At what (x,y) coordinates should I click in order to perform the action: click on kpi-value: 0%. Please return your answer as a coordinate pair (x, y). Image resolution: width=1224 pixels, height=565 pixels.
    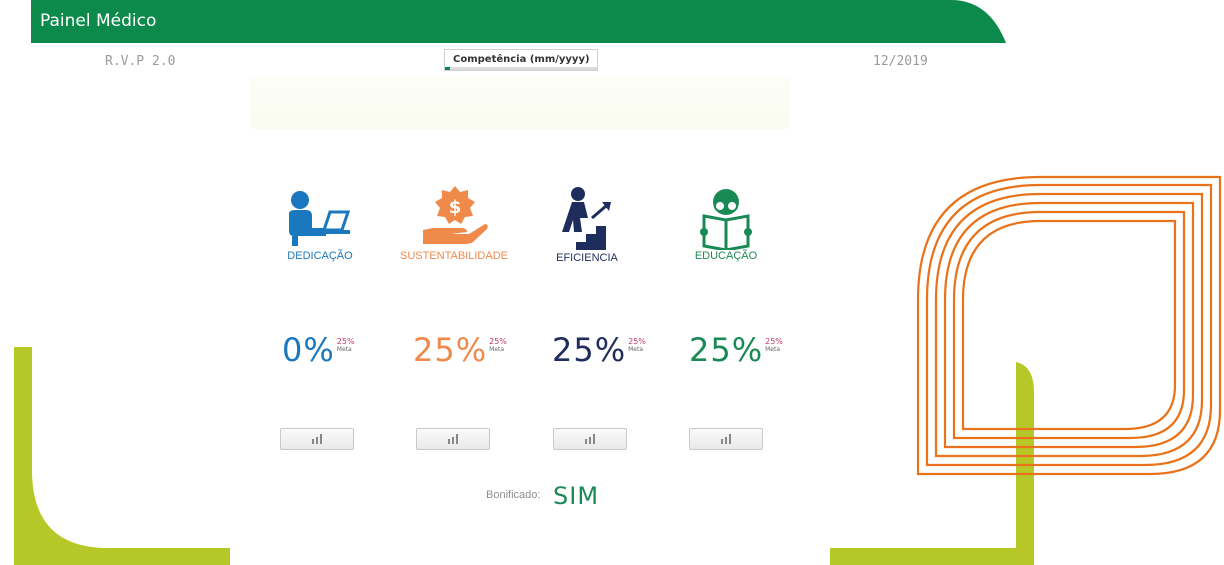
    Looking at the image, I should click on (308, 350).